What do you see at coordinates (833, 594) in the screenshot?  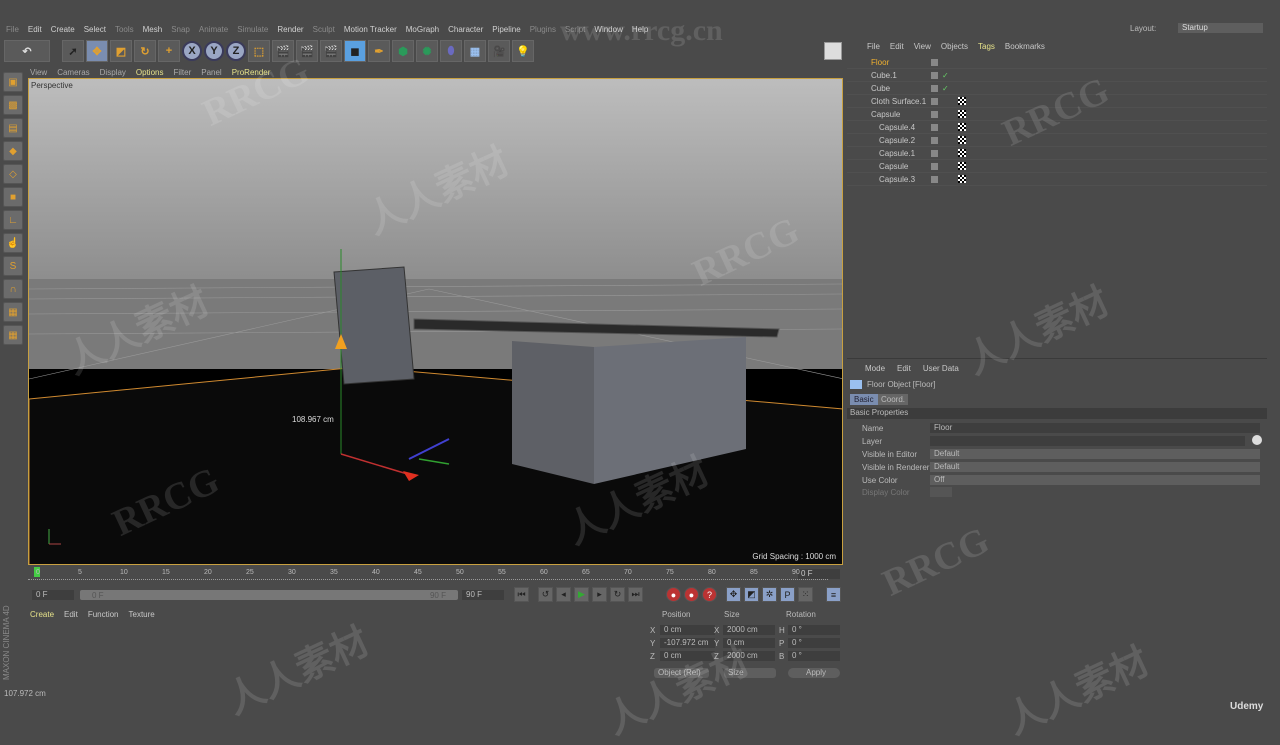 I see `timeline-settings-button: ≡` at bounding box center [833, 594].